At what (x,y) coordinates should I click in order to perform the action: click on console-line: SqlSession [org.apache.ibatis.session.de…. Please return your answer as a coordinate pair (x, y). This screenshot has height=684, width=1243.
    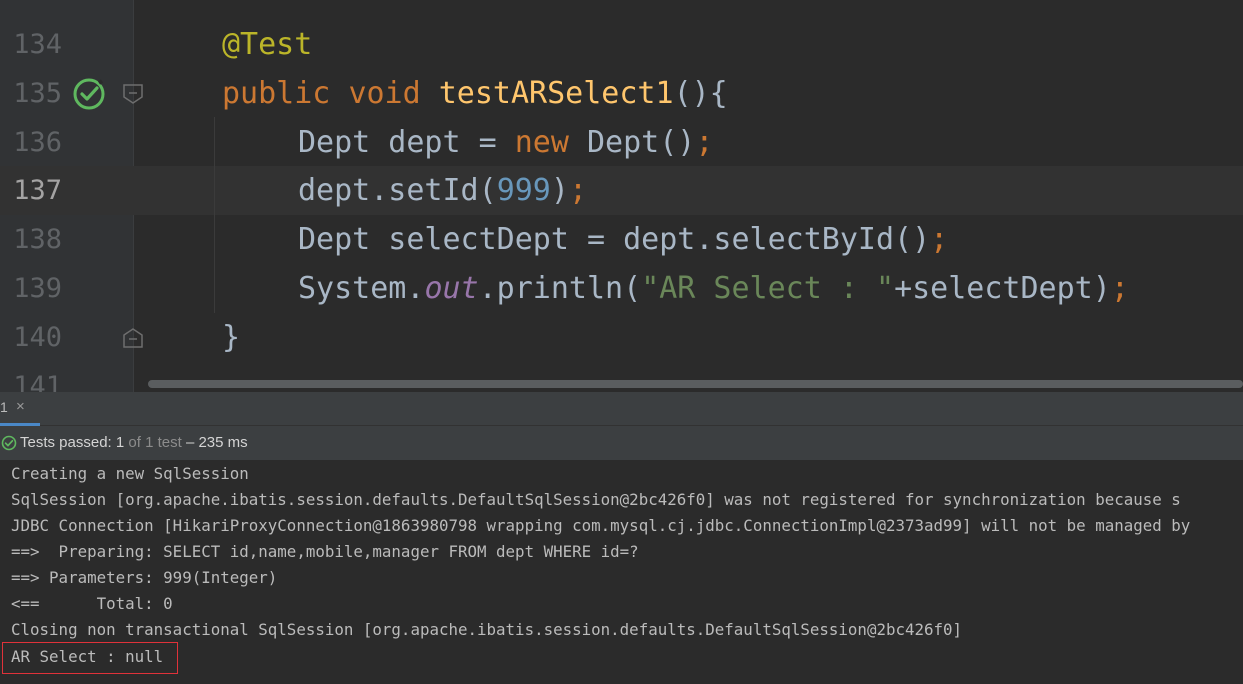
    Looking at the image, I should click on (596, 499).